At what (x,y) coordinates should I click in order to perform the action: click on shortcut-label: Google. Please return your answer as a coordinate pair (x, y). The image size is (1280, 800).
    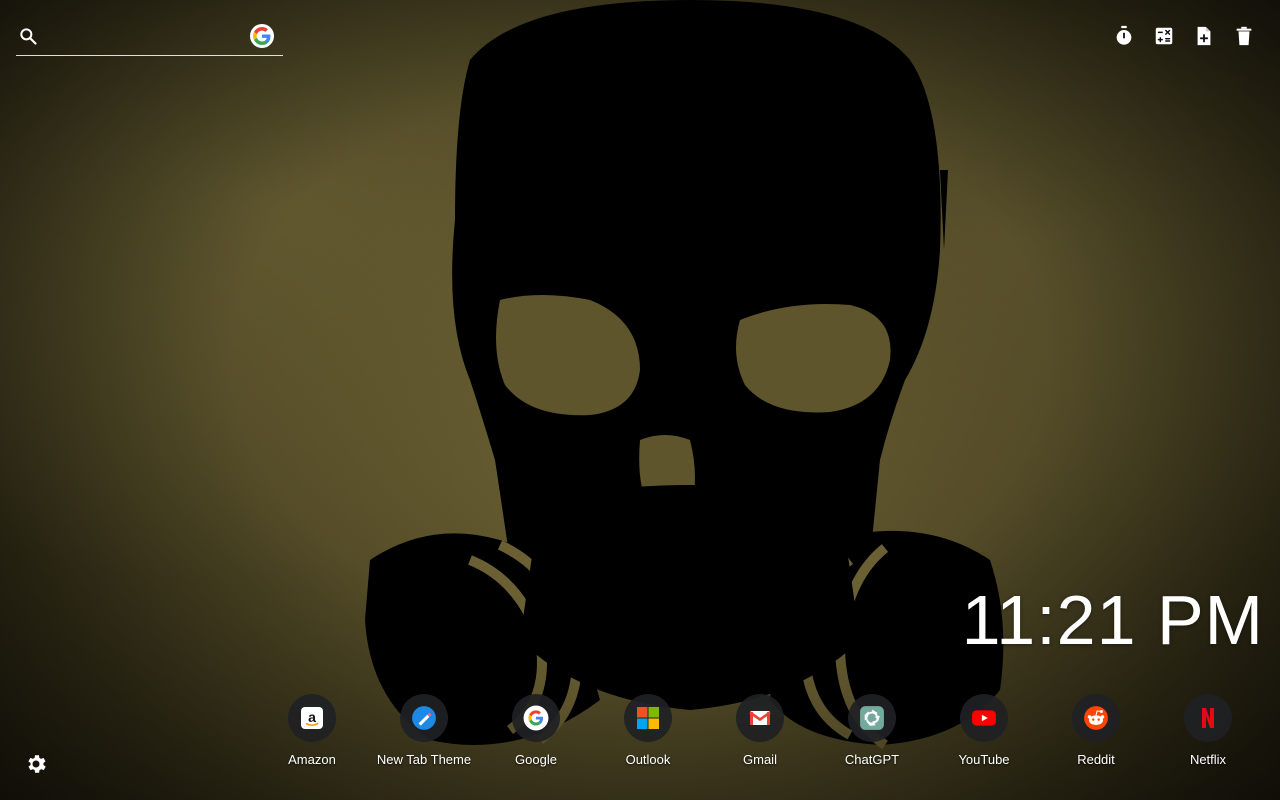
    Looking at the image, I should click on (536, 759).